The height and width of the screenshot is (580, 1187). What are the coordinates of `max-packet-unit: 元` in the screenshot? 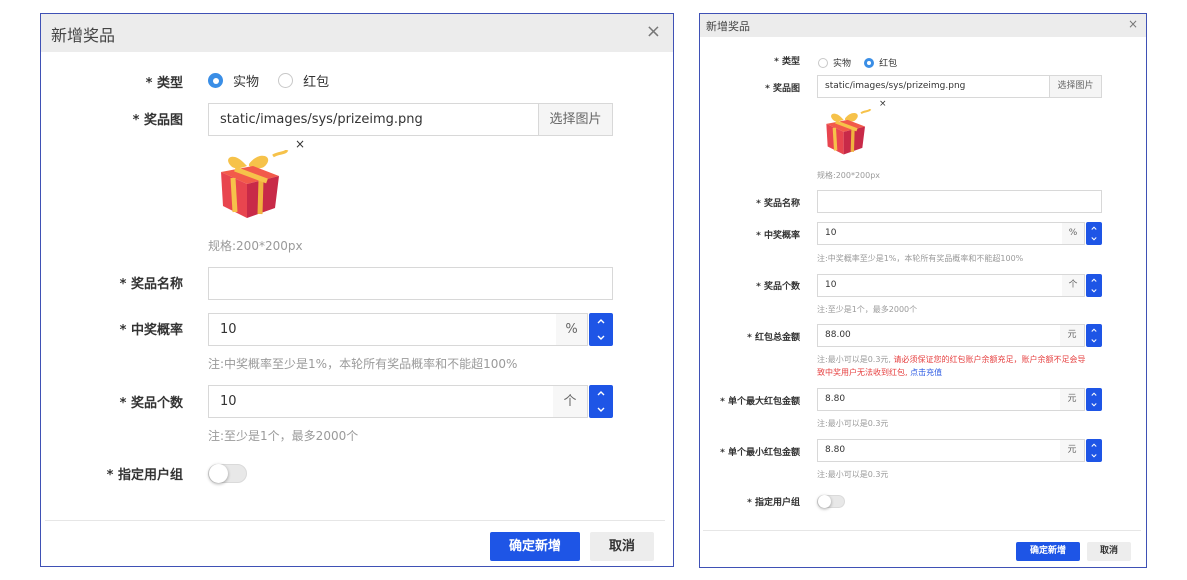 It's located at (1072, 399).